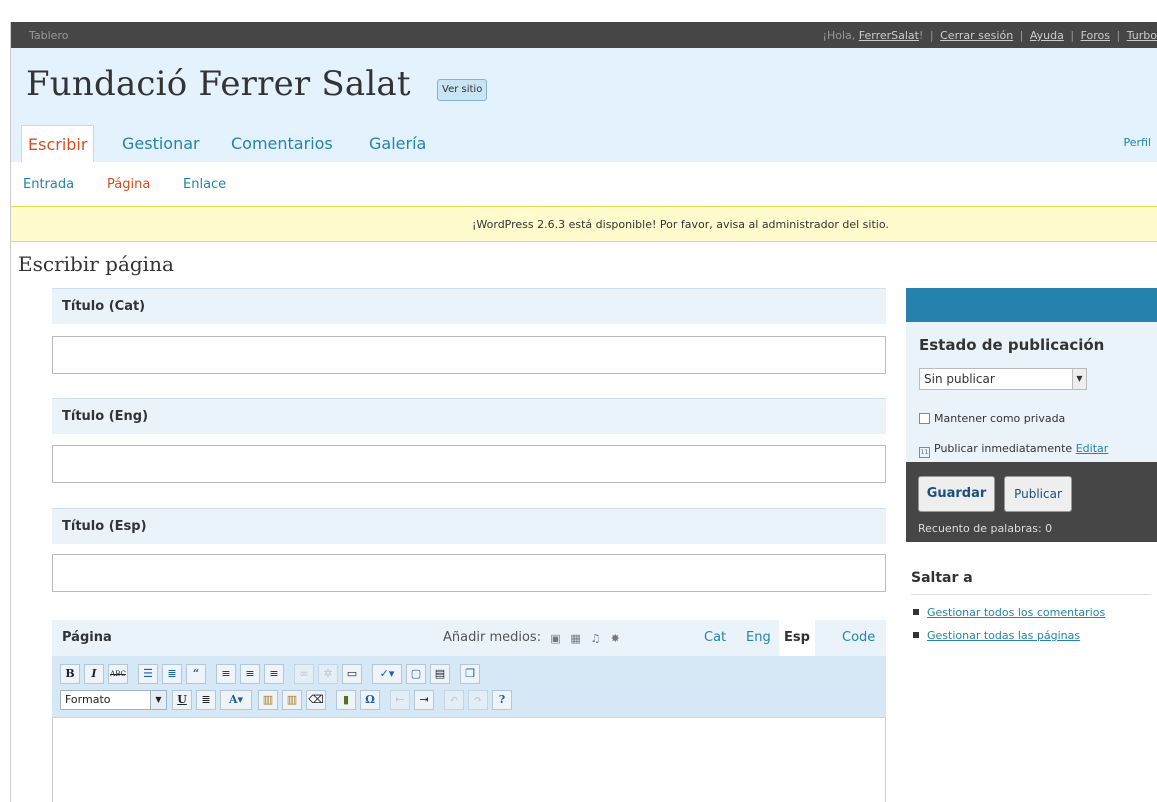 This screenshot has width=1157, height=802. I want to click on text-color-icon: A▾, so click(236, 700).